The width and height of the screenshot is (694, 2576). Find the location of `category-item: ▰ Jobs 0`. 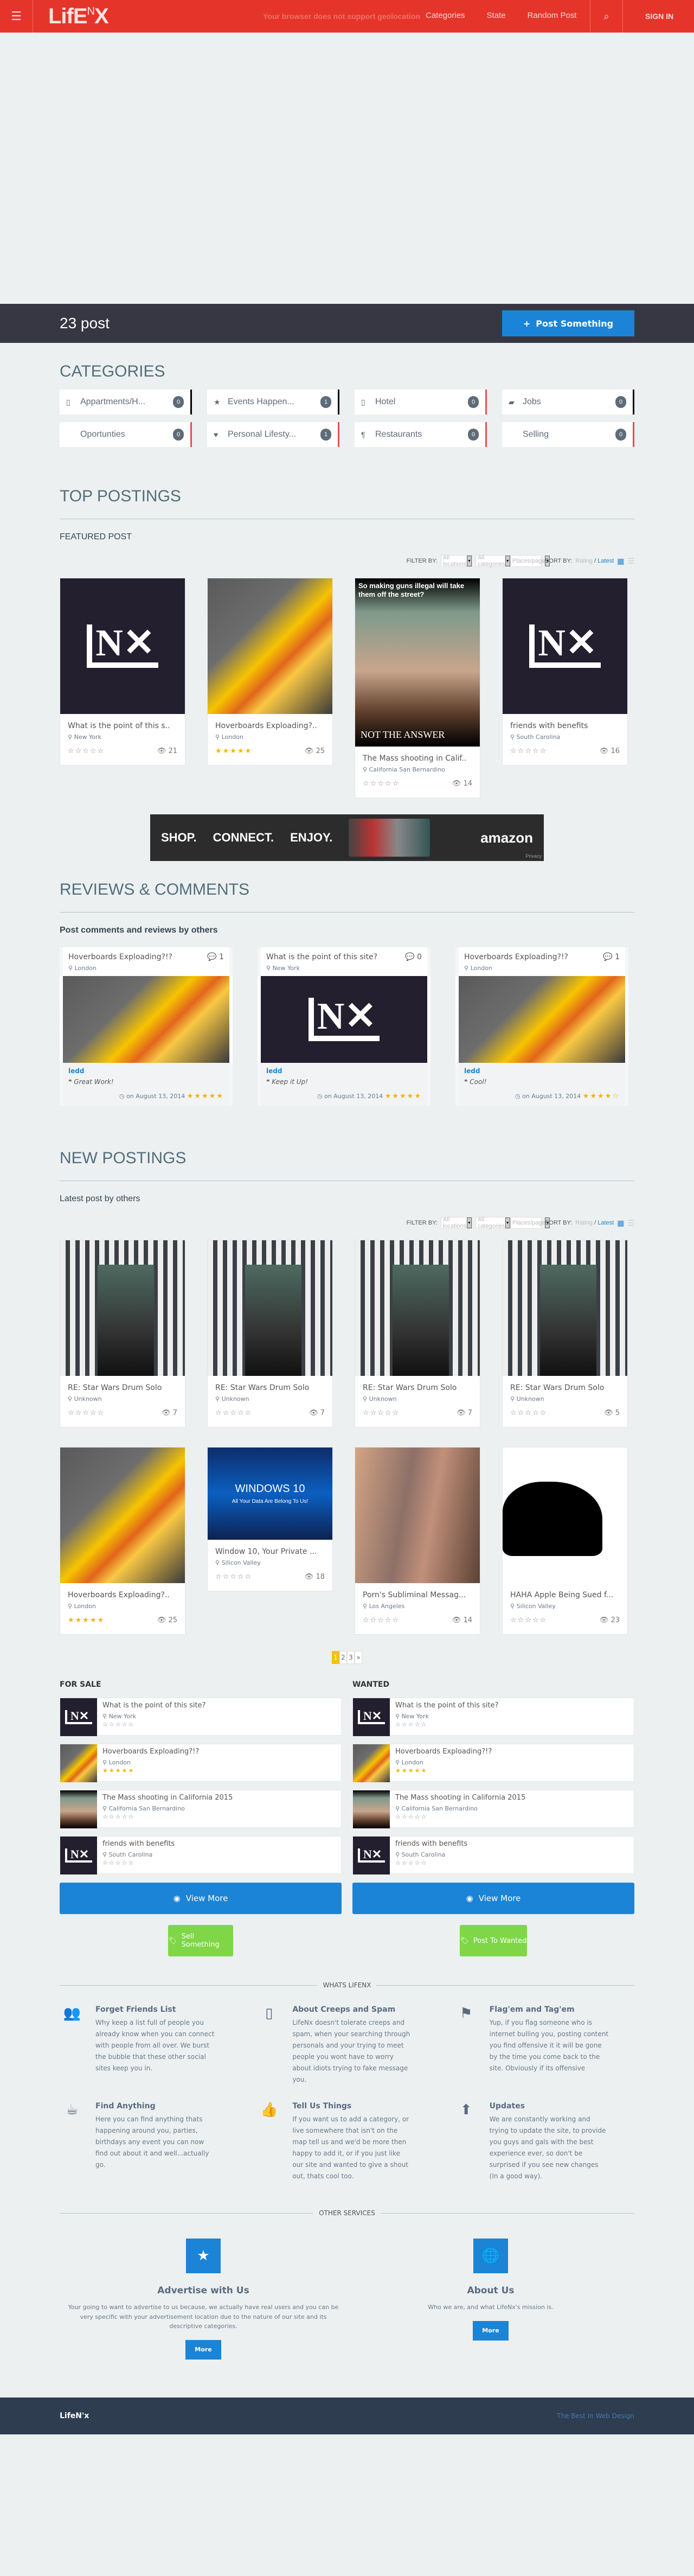

category-item: ▰ Jobs 0 is located at coordinates (568, 402).